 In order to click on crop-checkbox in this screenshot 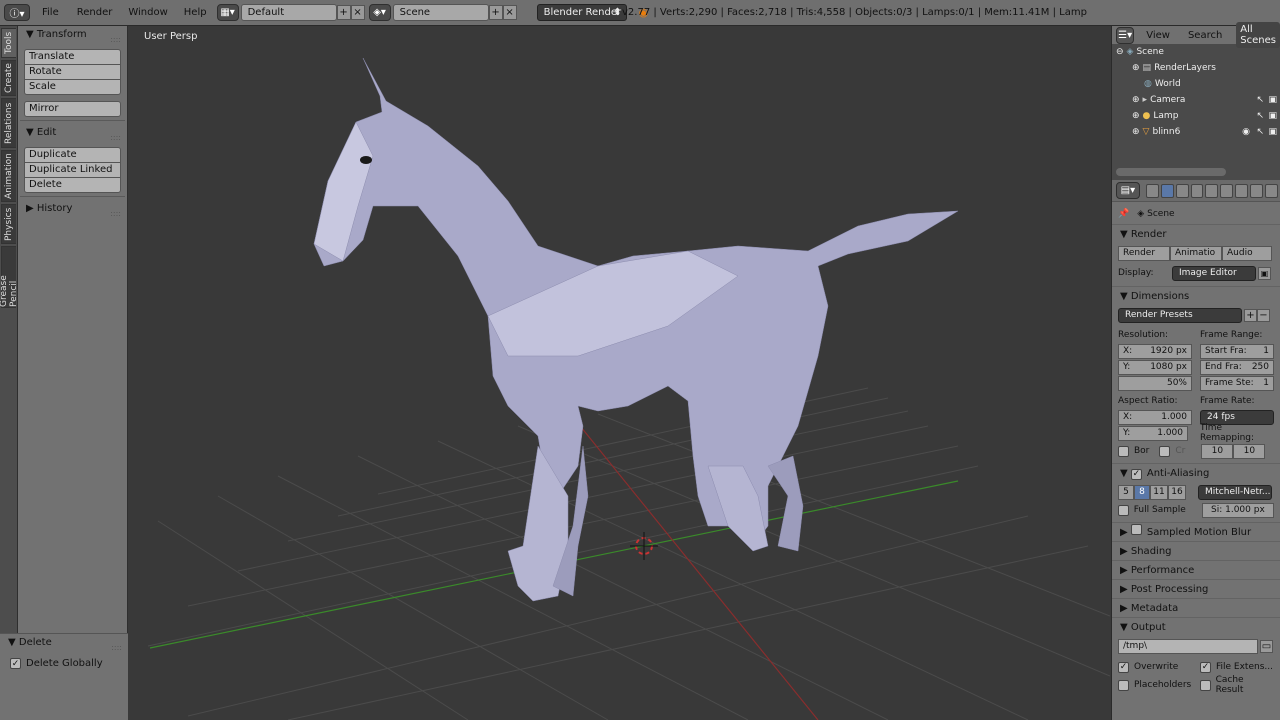, I will do `click(1165, 451)`.